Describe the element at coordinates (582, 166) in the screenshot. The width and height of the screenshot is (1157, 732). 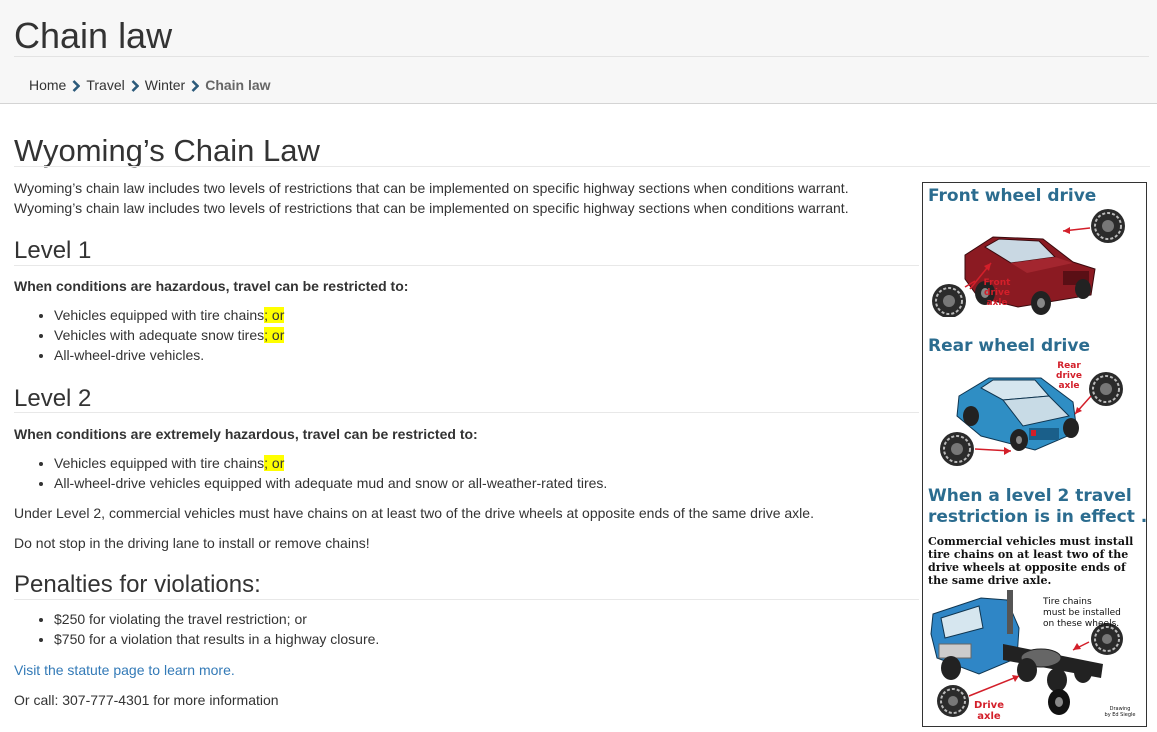
I see `heading-divider` at that location.